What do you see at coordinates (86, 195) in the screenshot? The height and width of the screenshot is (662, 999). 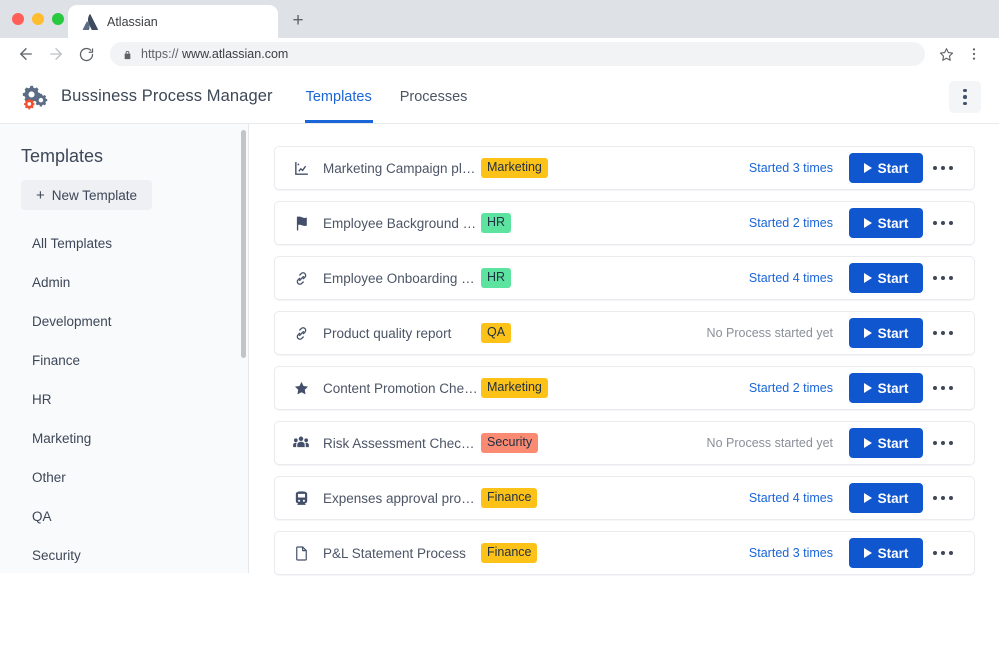 I see `new-template-button: + New Template` at bounding box center [86, 195].